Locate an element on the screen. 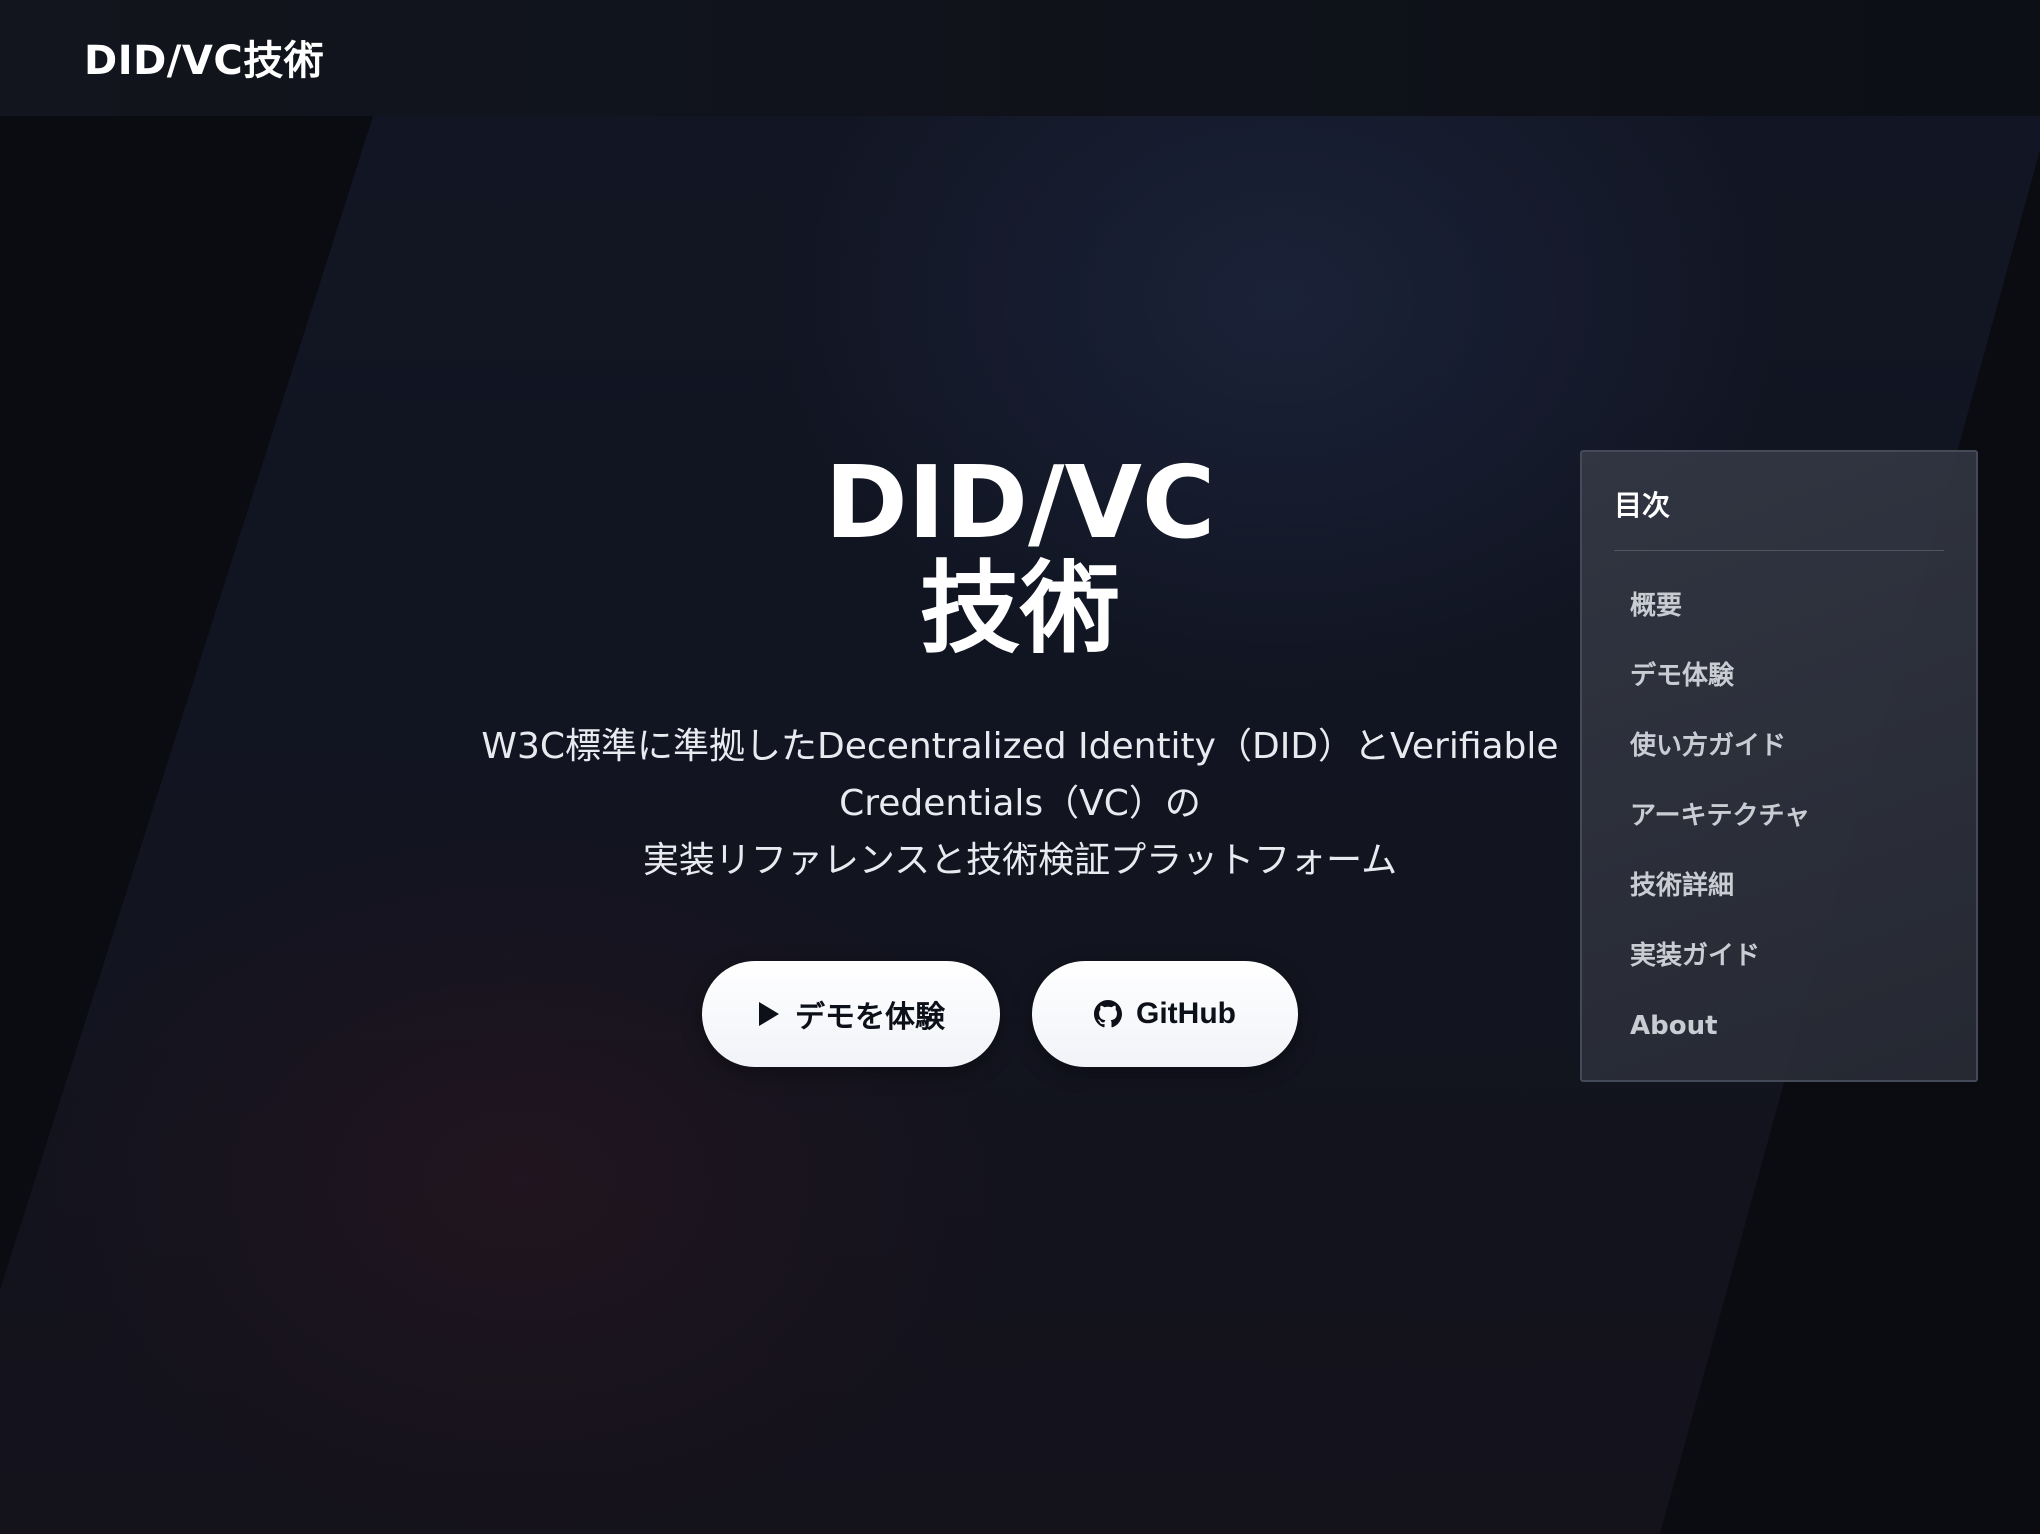 This screenshot has width=2040, height=1534. hero-description-line-2: Credentials（VC）の is located at coordinates (1020, 803).